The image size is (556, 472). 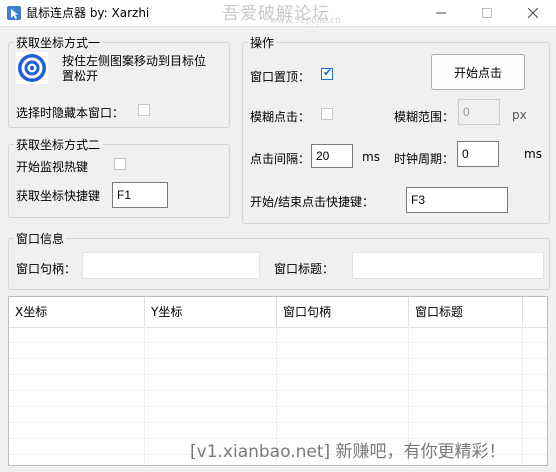 I want to click on app-icon, so click(x=14, y=13).